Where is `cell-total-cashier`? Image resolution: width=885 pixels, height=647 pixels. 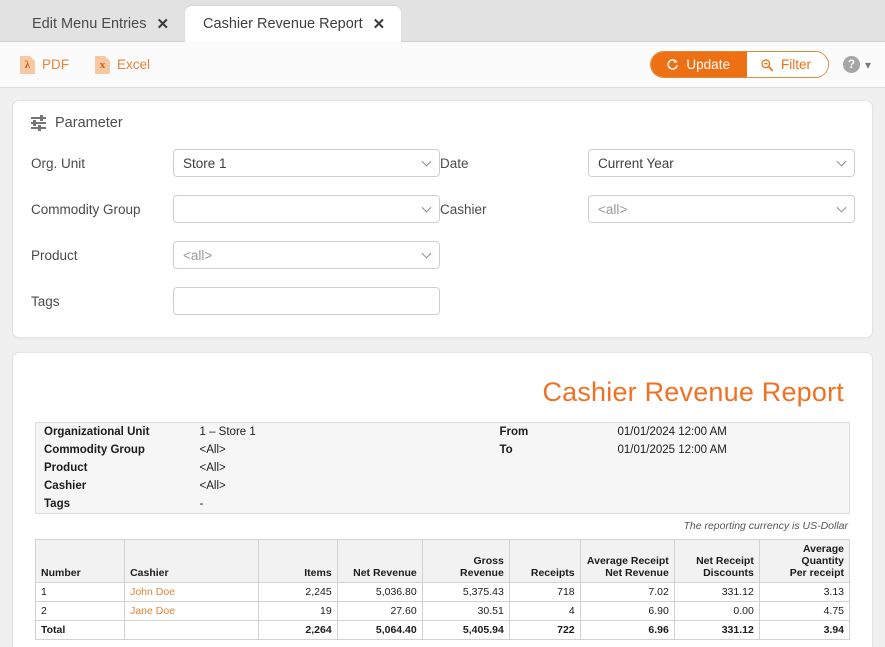 cell-total-cashier is located at coordinates (191, 630).